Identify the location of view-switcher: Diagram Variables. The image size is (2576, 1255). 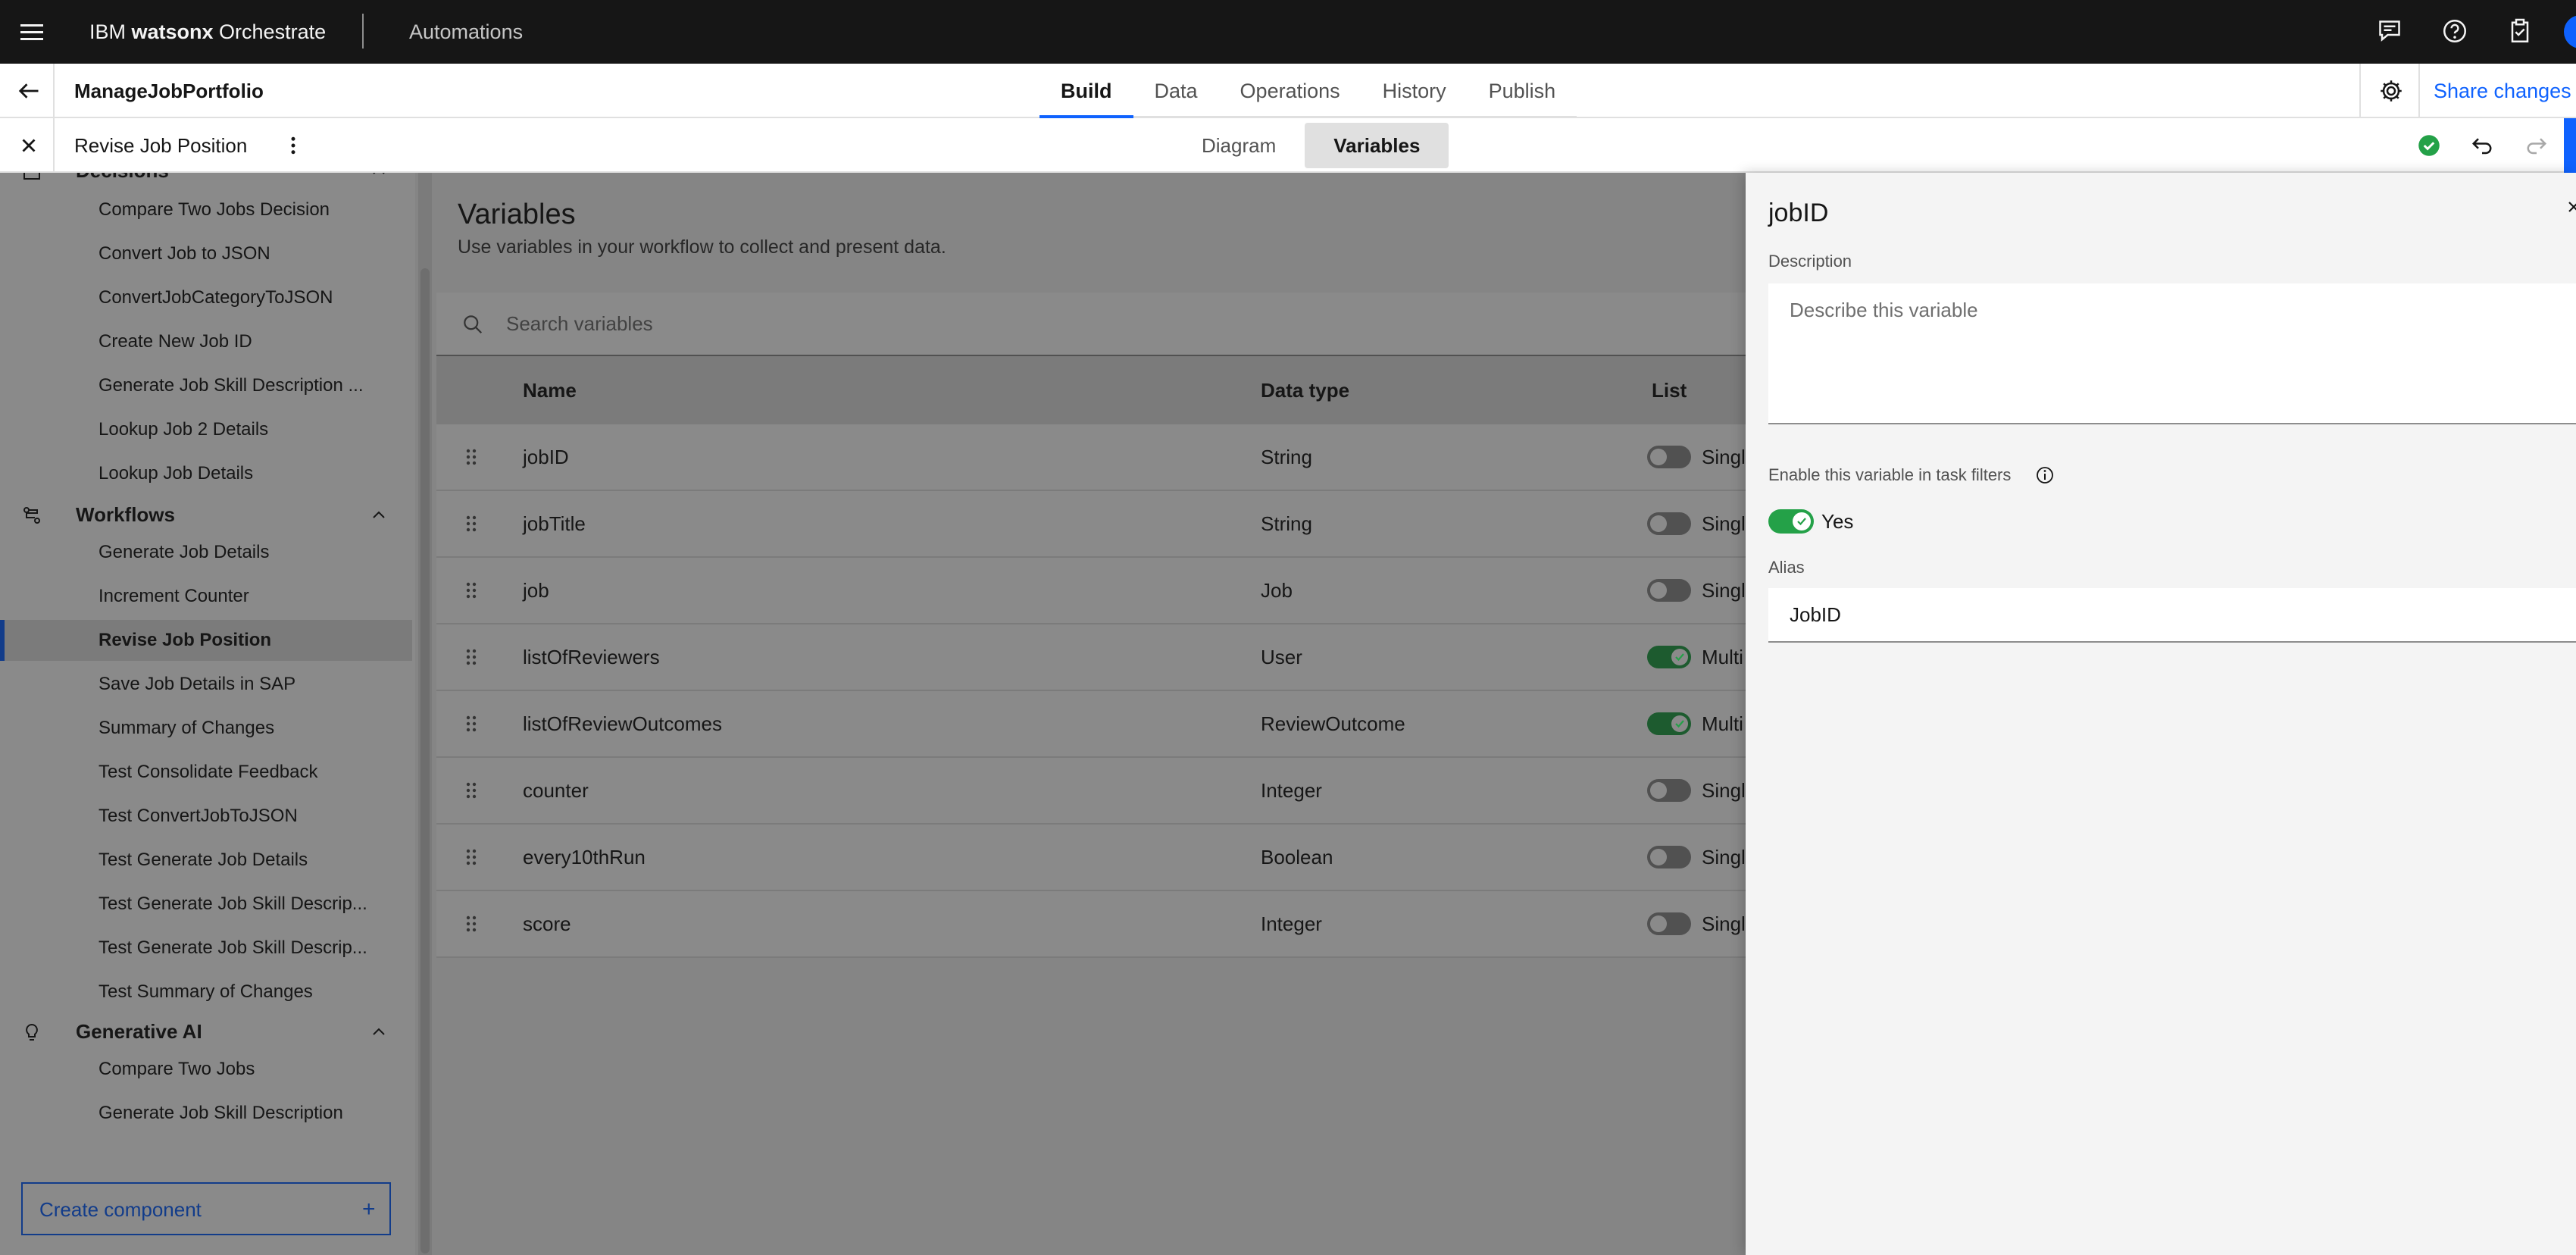
(1311, 145).